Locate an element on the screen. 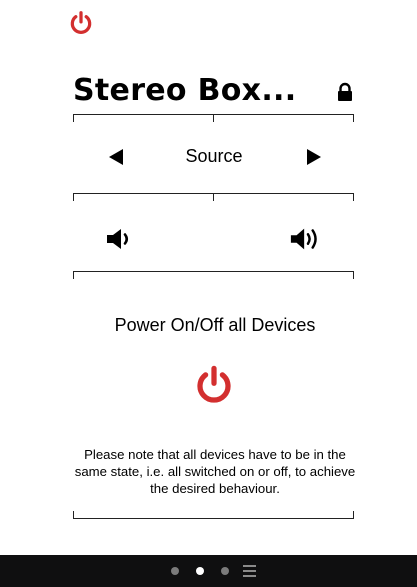 This screenshot has width=417, height=587. power-all-label: Power On/Off all Devices is located at coordinates (215, 325).